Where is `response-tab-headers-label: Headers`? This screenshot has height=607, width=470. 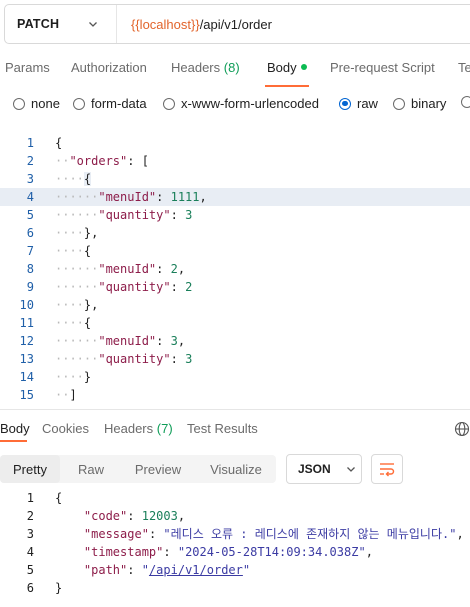 response-tab-headers-label: Headers is located at coordinates (129, 428).